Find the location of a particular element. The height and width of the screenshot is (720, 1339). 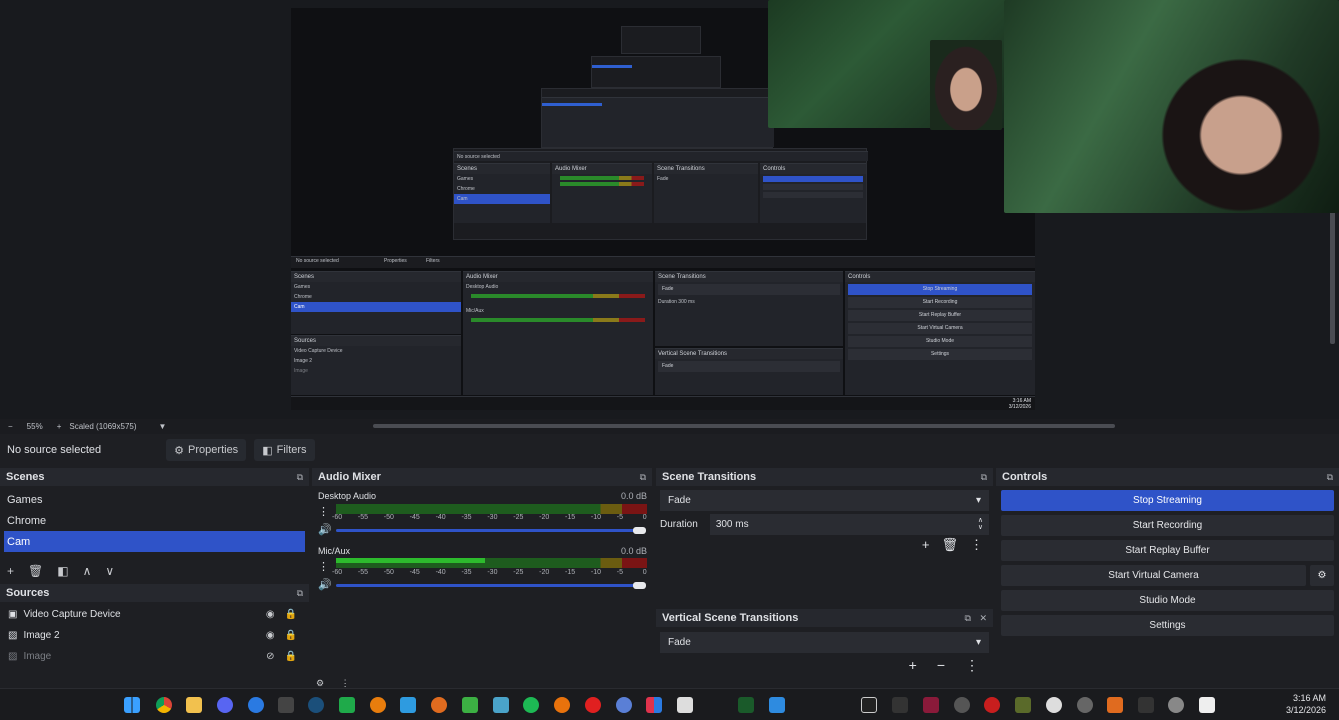

start-virtual-camera-button: Start Virtual Camera is located at coordinates (1153, 575).